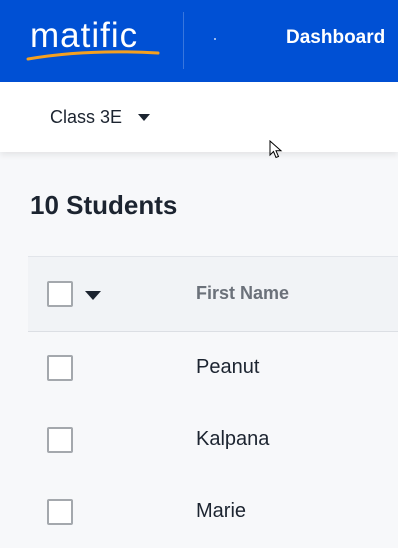  Describe the element at coordinates (242, 293) in the screenshot. I see `first-name-column-header: First Name` at that location.